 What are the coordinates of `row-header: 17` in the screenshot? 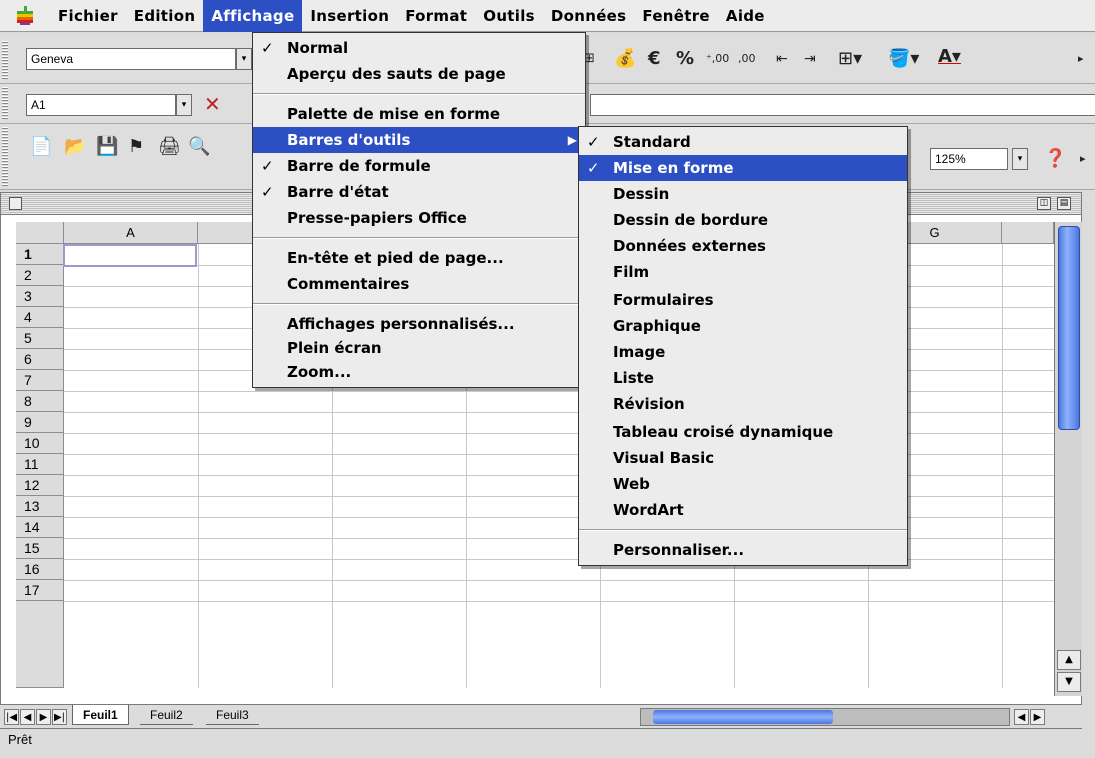 It's located at (40, 590).